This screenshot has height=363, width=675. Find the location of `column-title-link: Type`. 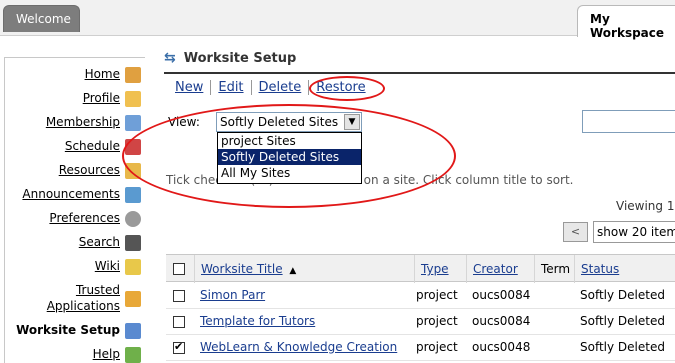

column-title-link: Type is located at coordinates (435, 269).